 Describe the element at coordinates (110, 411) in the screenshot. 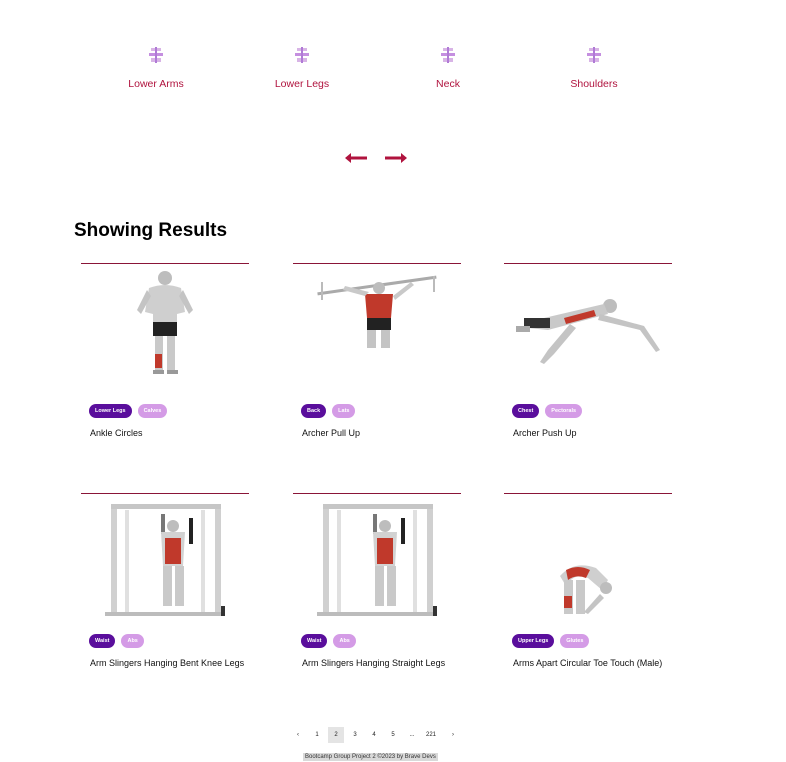

I see `body-part-tag: Lower Legs` at that location.